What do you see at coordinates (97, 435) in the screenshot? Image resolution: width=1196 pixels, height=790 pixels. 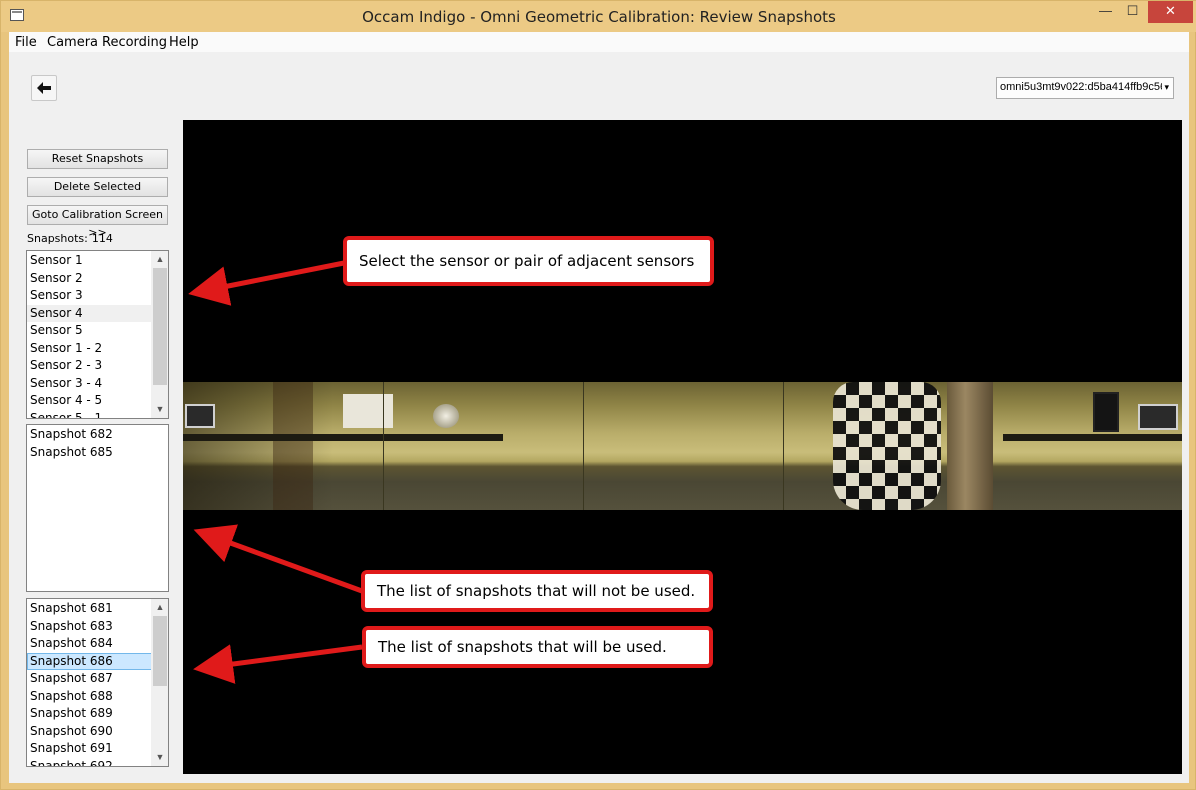 I see `list-item: Snapshot 682` at bounding box center [97, 435].